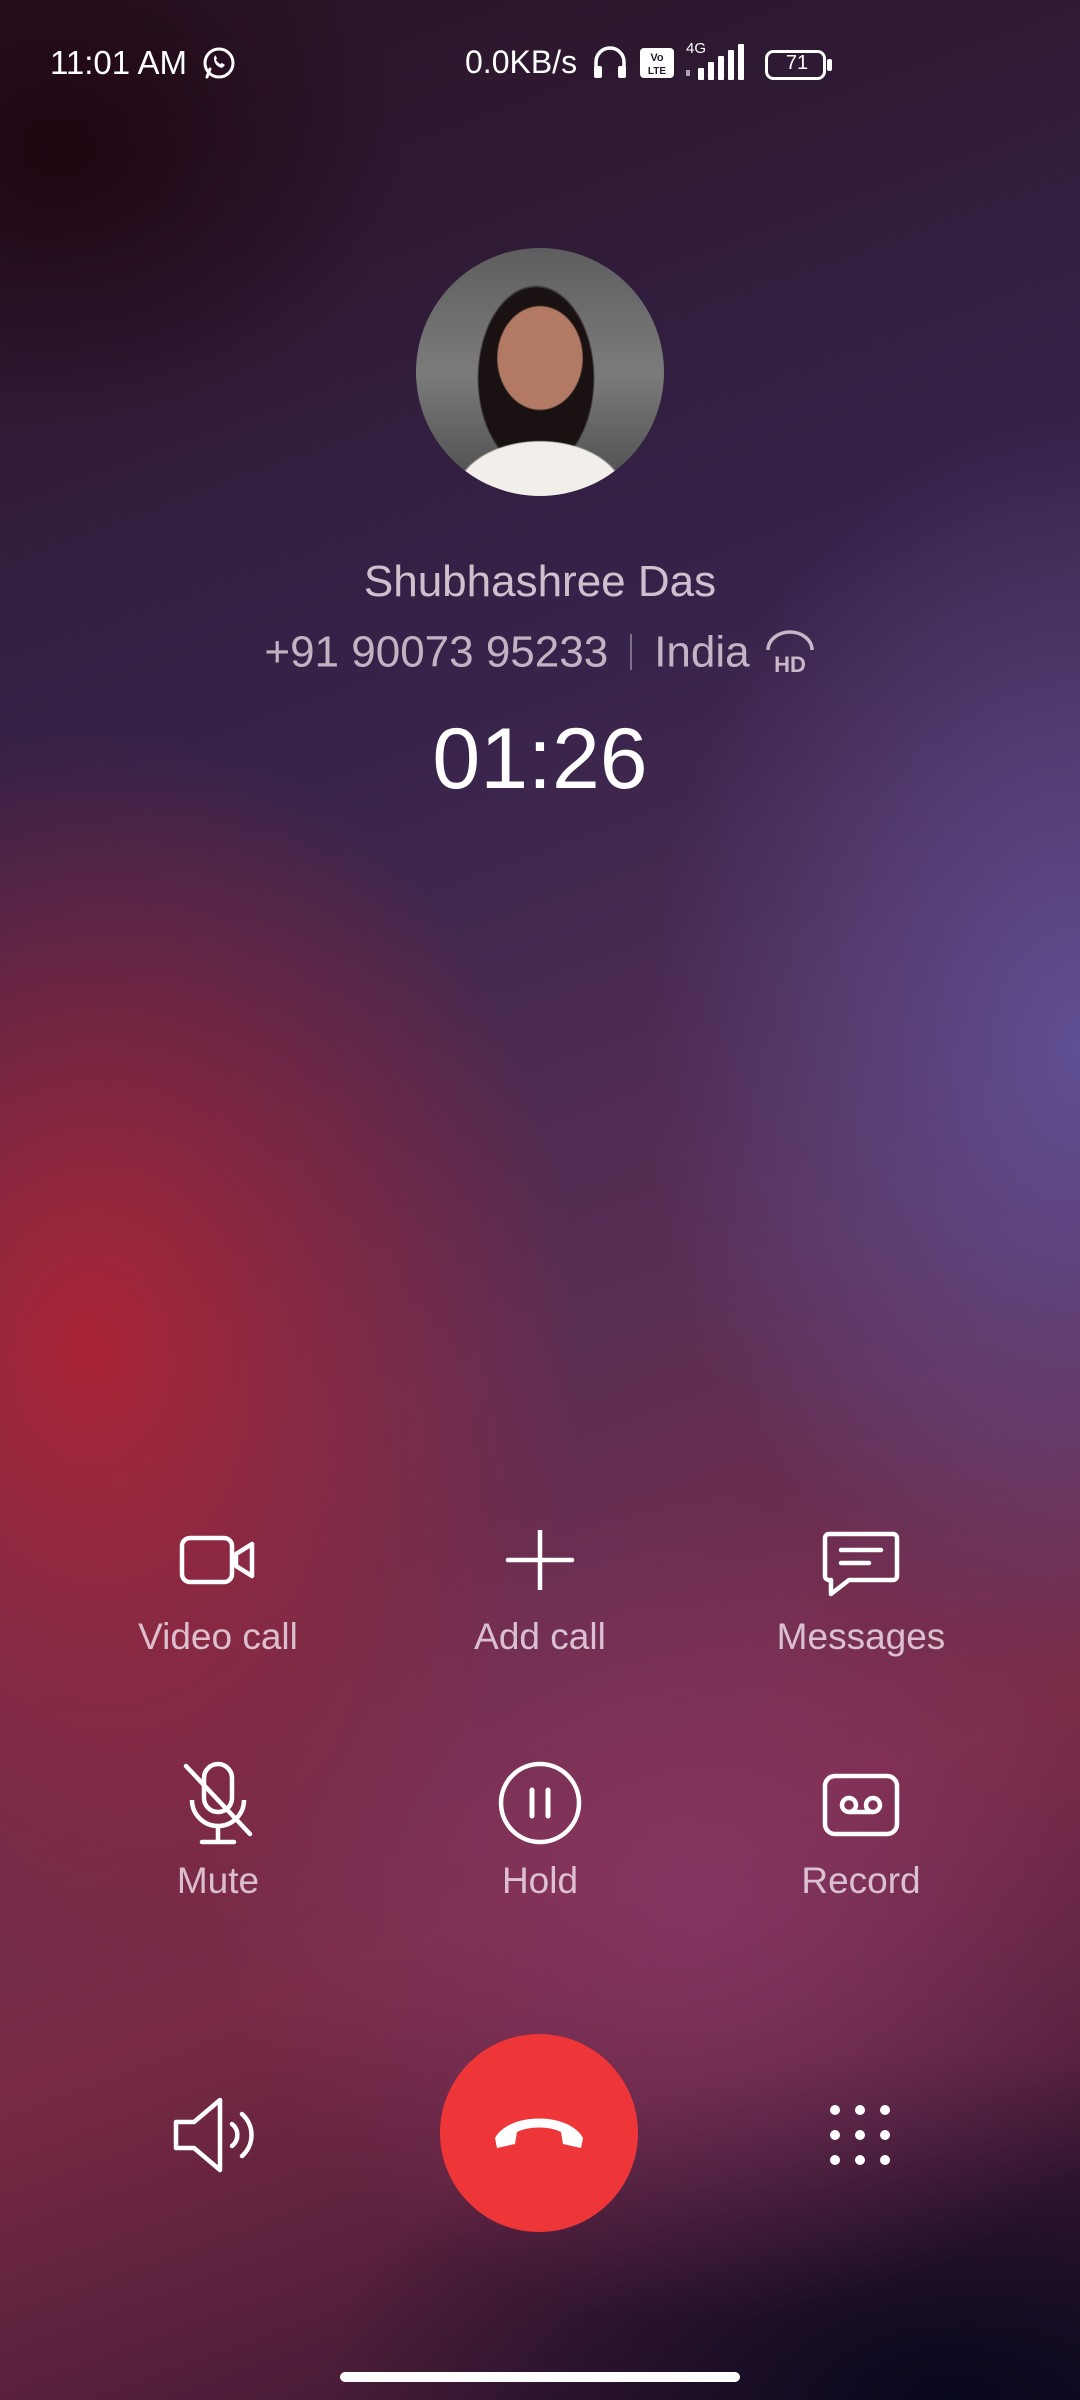 The width and height of the screenshot is (1080, 2400). I want to click on divider, so click(631, 652).